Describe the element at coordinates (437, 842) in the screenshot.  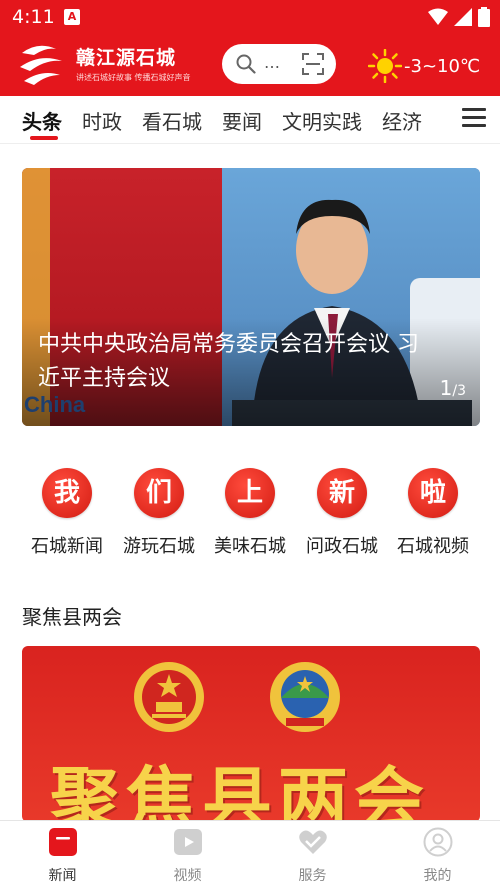
I see `profile-icon` at that location.